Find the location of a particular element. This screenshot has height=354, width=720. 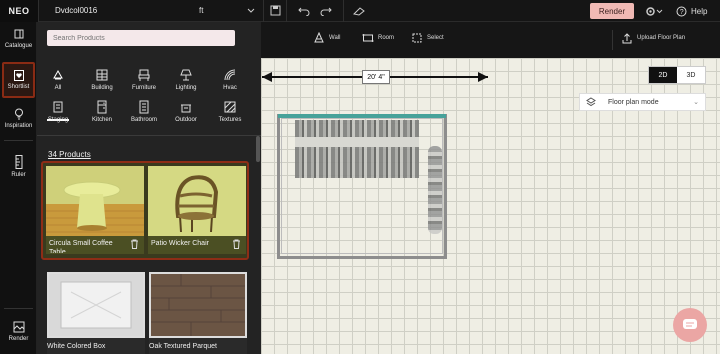

textures-icon is located at coordinates (230, 107).